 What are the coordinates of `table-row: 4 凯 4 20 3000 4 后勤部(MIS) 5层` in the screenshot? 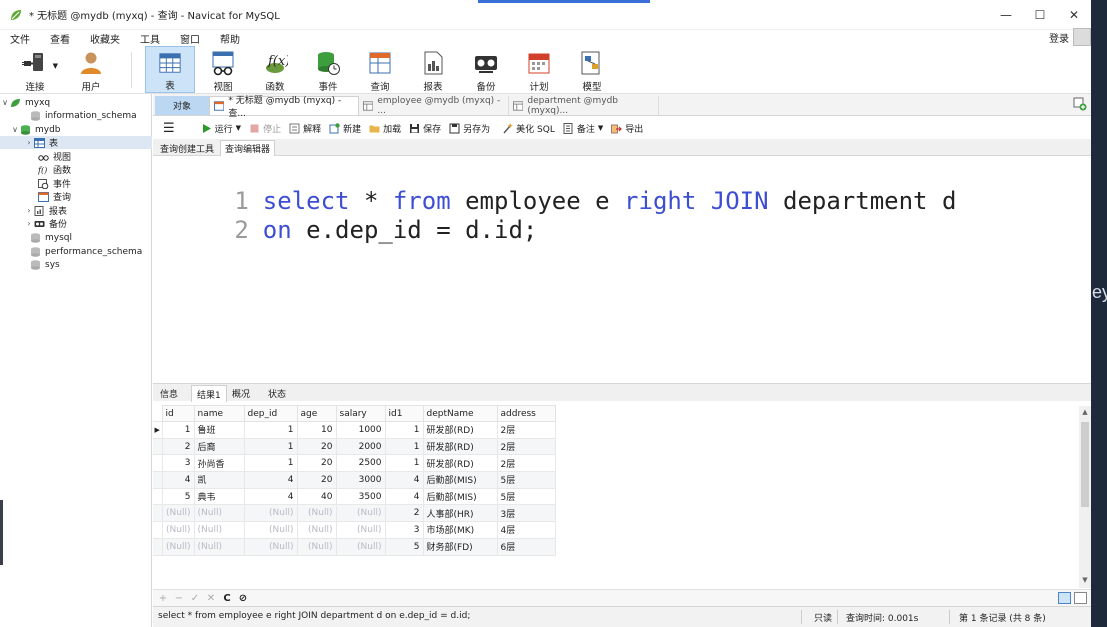 It's located at (354, 480).